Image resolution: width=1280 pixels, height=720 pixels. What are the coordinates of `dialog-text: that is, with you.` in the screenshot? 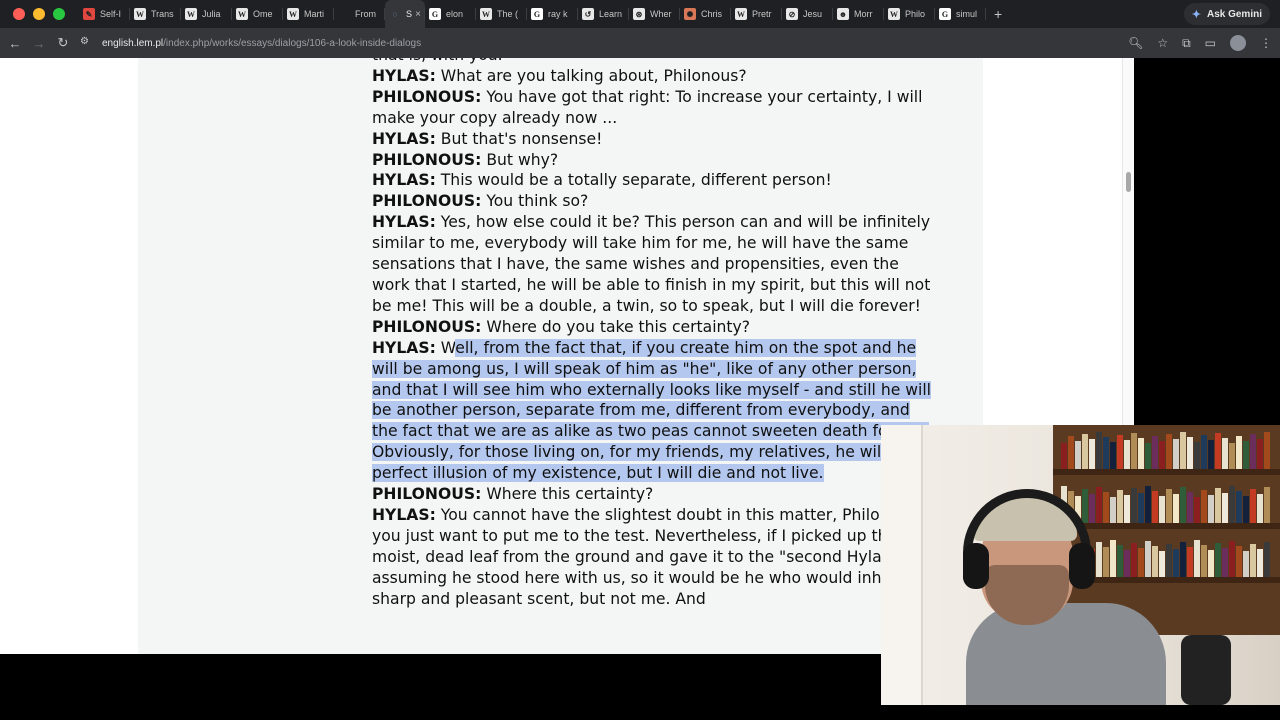 It's located at (437, 61).